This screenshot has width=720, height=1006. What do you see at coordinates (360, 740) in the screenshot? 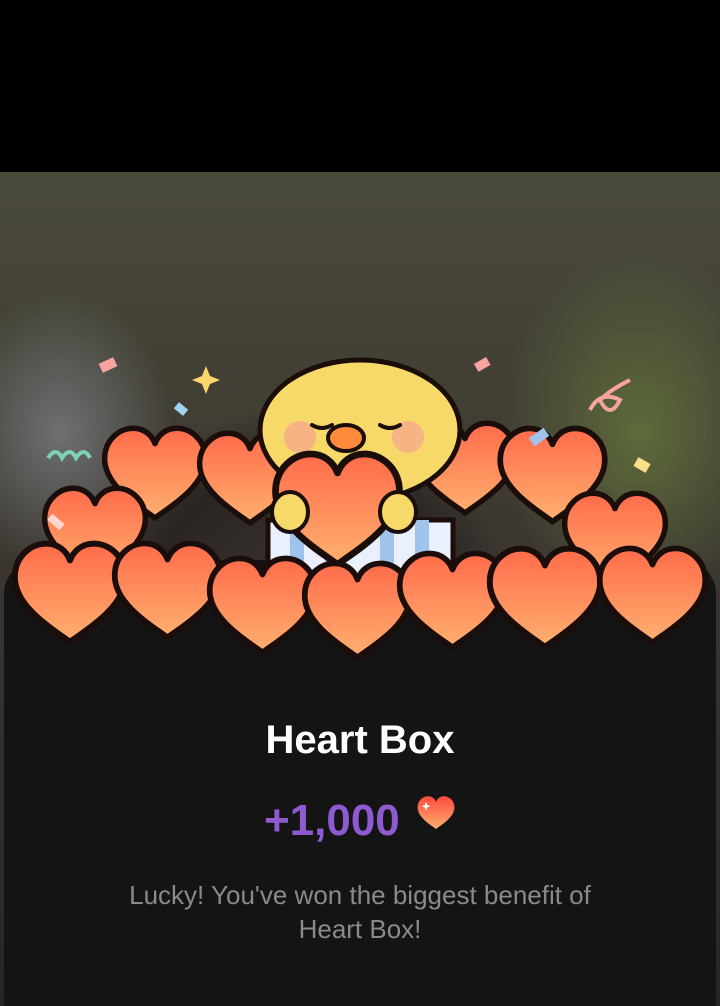
I see `reward-title: Heart Box` at bounding box center [360, 740].